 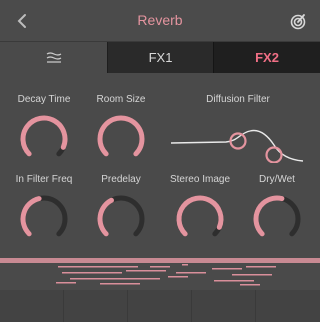 I want to click on stereo-image-dial, so click(x=200, y=218).